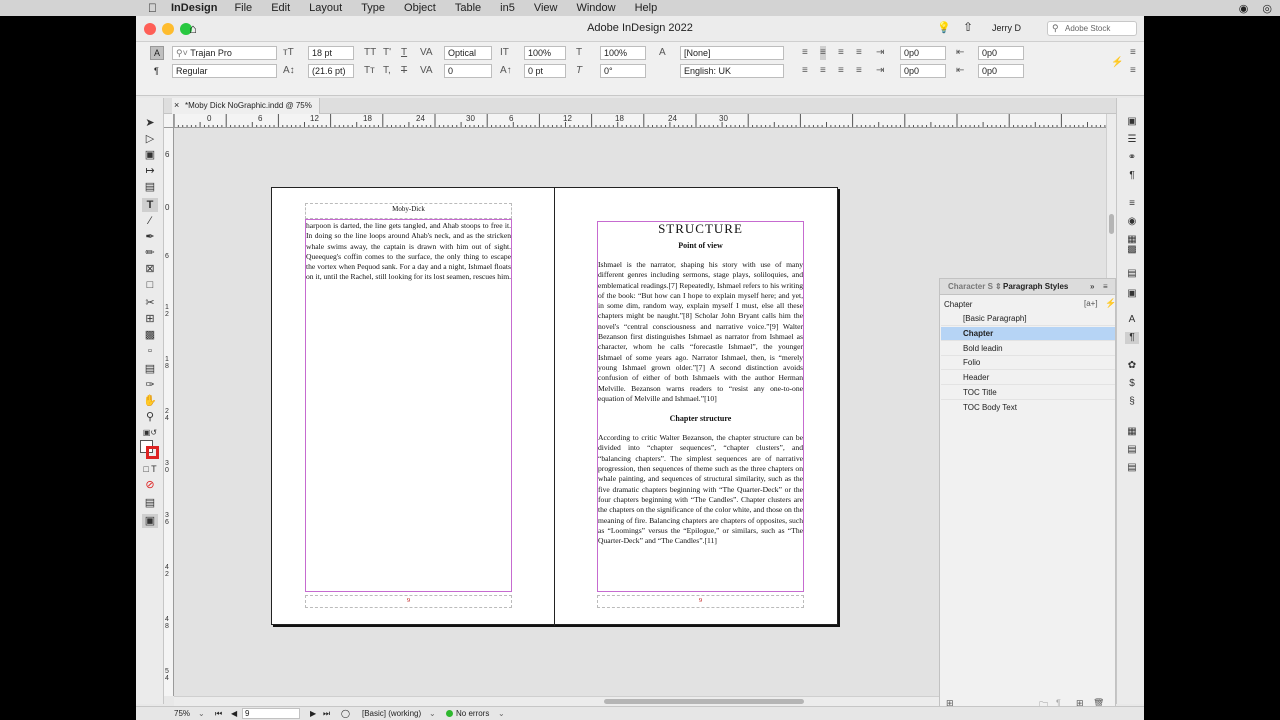 Image resolution: width=1280 pixels, height=720 pixels. I want to click on table-styles-panel-icon: §, so click(1132, 402).